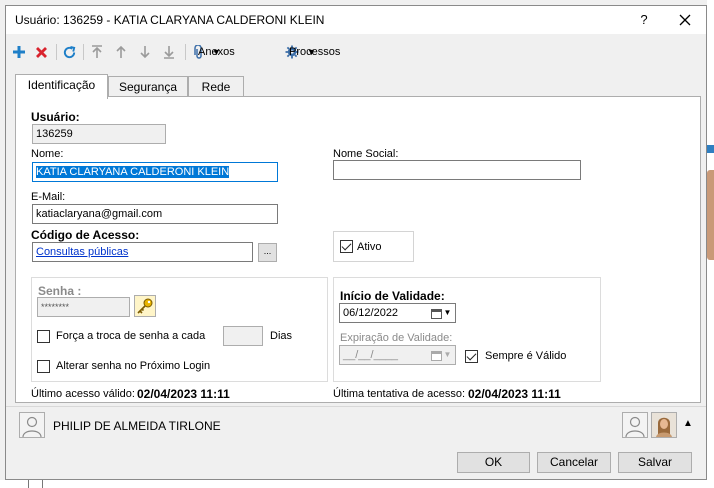 This screenshot has width=714, height=488. I want to click on expiracao-validade-value: __/__/____, so click(371, 355).